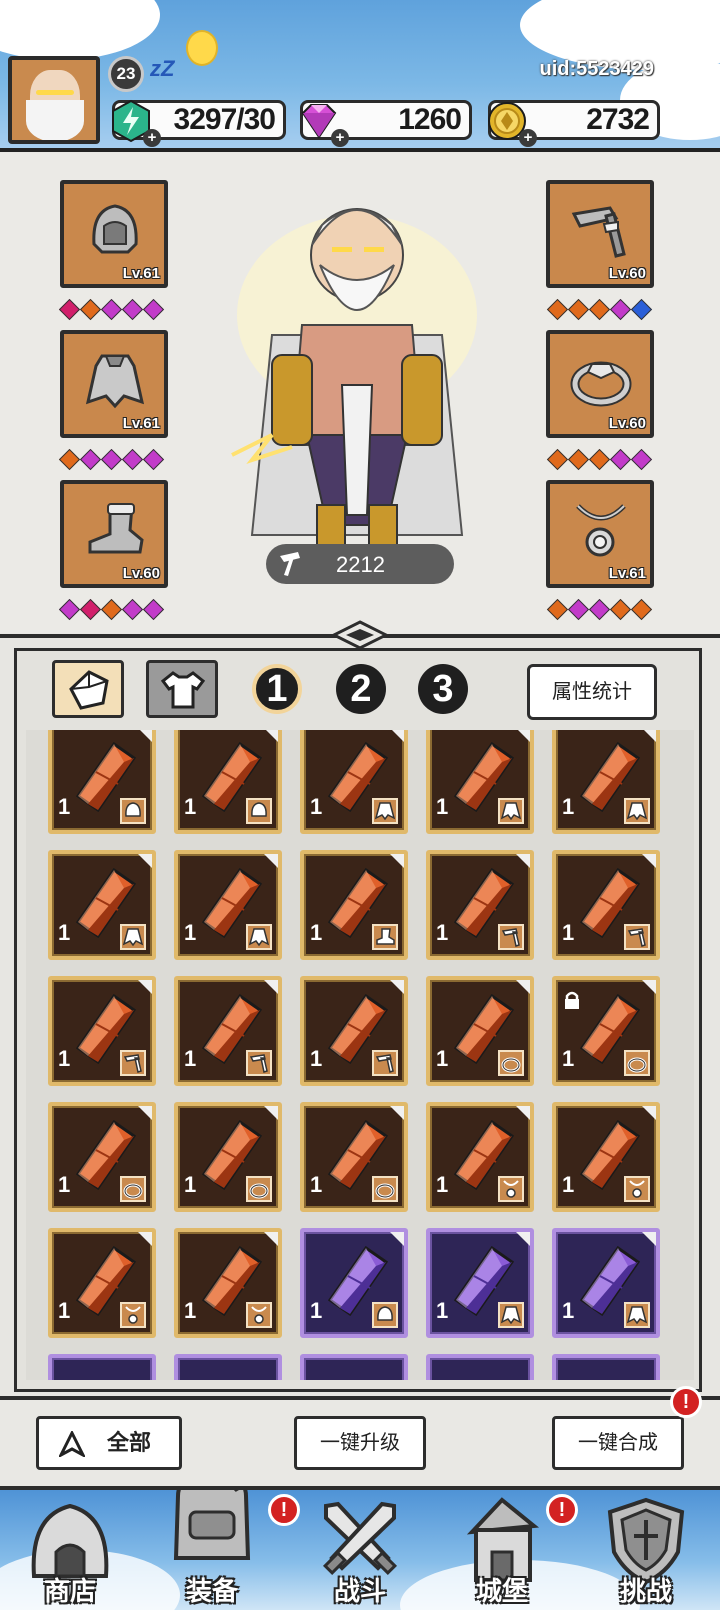  I want to click on nav-challenge: 挑战, so click(646, 1553).